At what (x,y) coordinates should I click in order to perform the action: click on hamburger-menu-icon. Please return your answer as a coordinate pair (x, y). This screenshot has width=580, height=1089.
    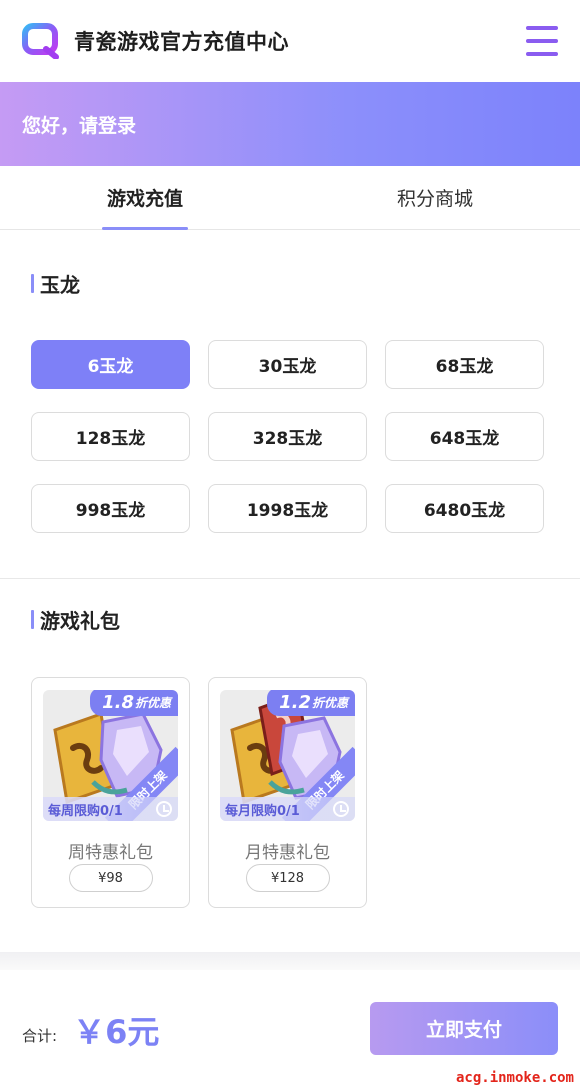
    Looking at the image, I should click on (542, 41).